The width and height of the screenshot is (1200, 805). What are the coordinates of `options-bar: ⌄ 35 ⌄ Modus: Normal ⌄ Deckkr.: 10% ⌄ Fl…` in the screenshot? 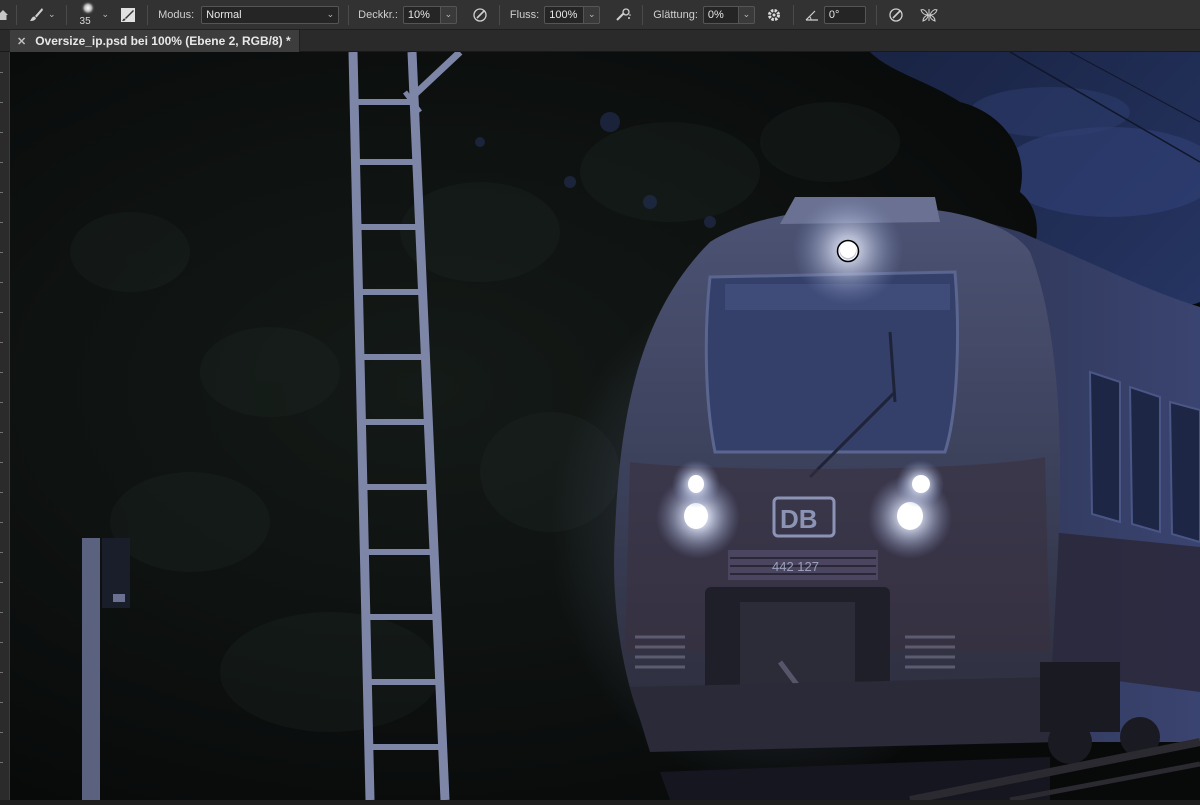 It's located at (600, 15).